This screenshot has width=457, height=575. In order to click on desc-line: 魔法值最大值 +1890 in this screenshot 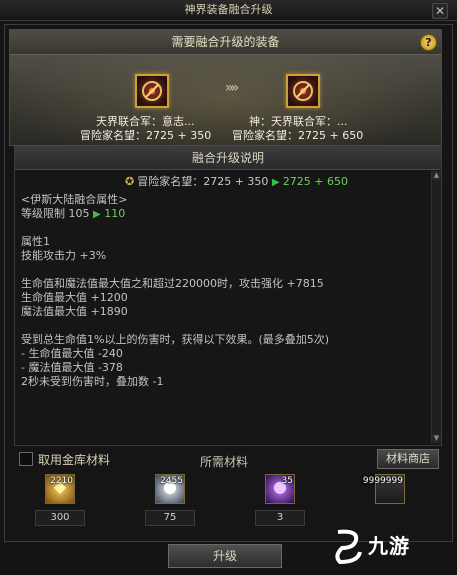, I will do `click(74, 311)`.